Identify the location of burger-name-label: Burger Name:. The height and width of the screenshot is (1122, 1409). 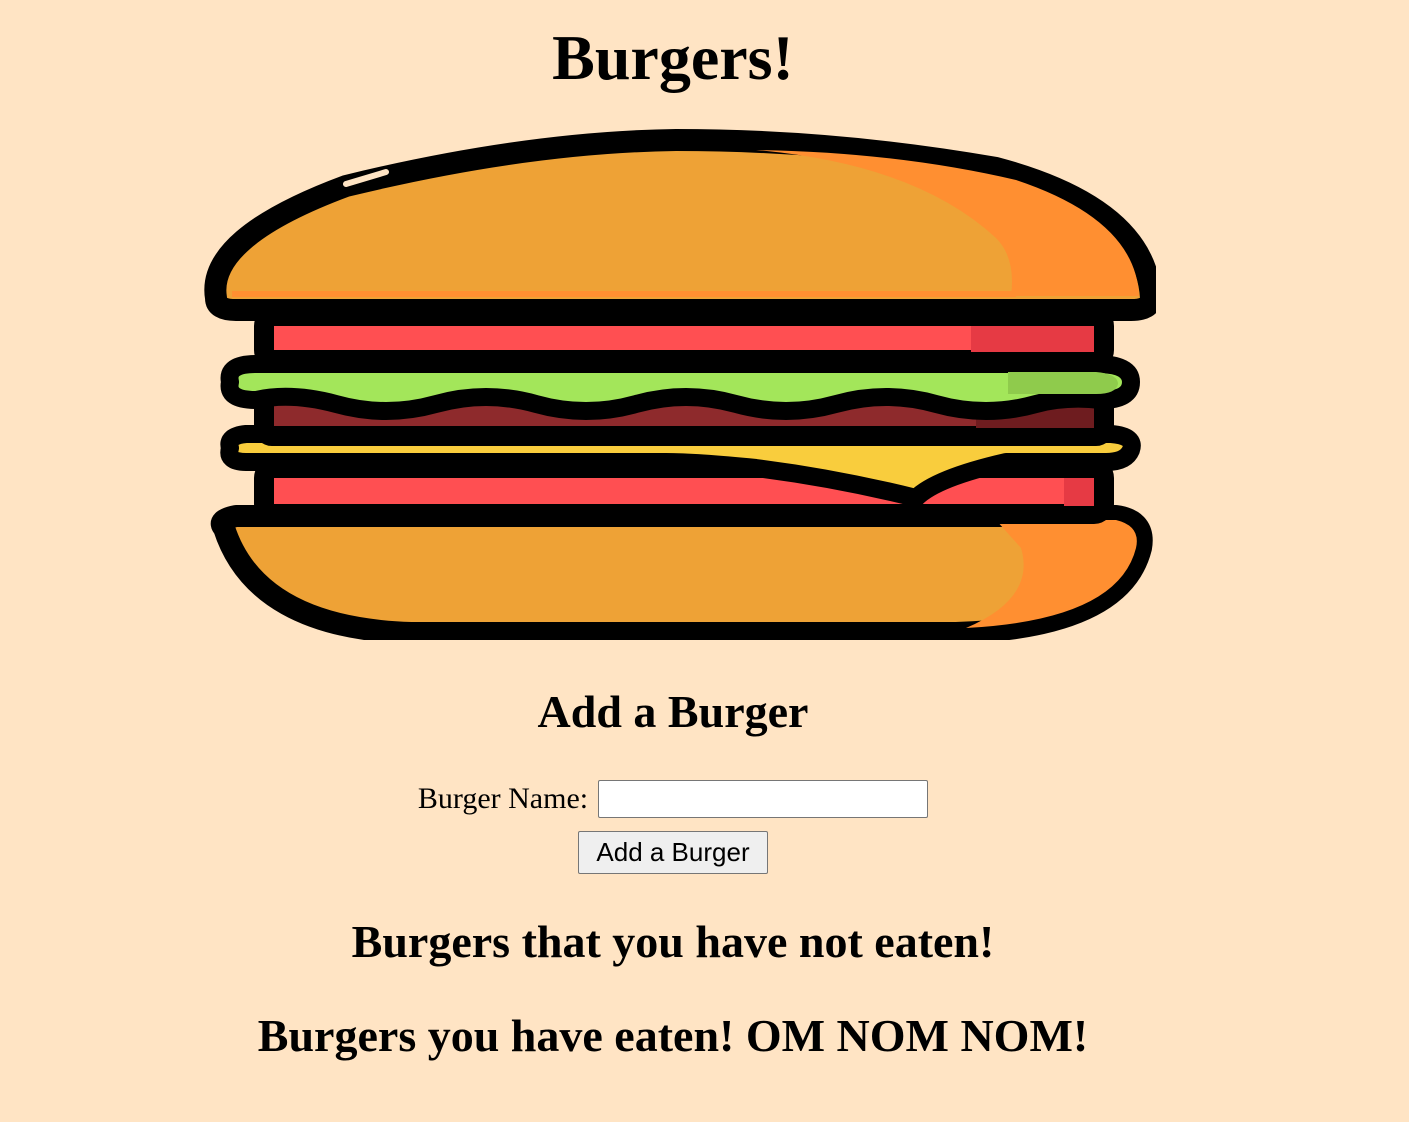
(503, 798).